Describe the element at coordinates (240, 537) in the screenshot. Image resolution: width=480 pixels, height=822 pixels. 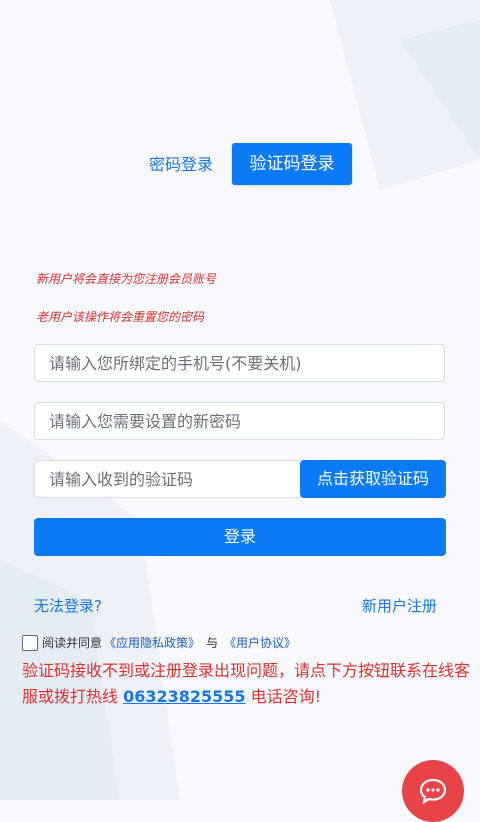
I see `login-button: 登录` at that location.